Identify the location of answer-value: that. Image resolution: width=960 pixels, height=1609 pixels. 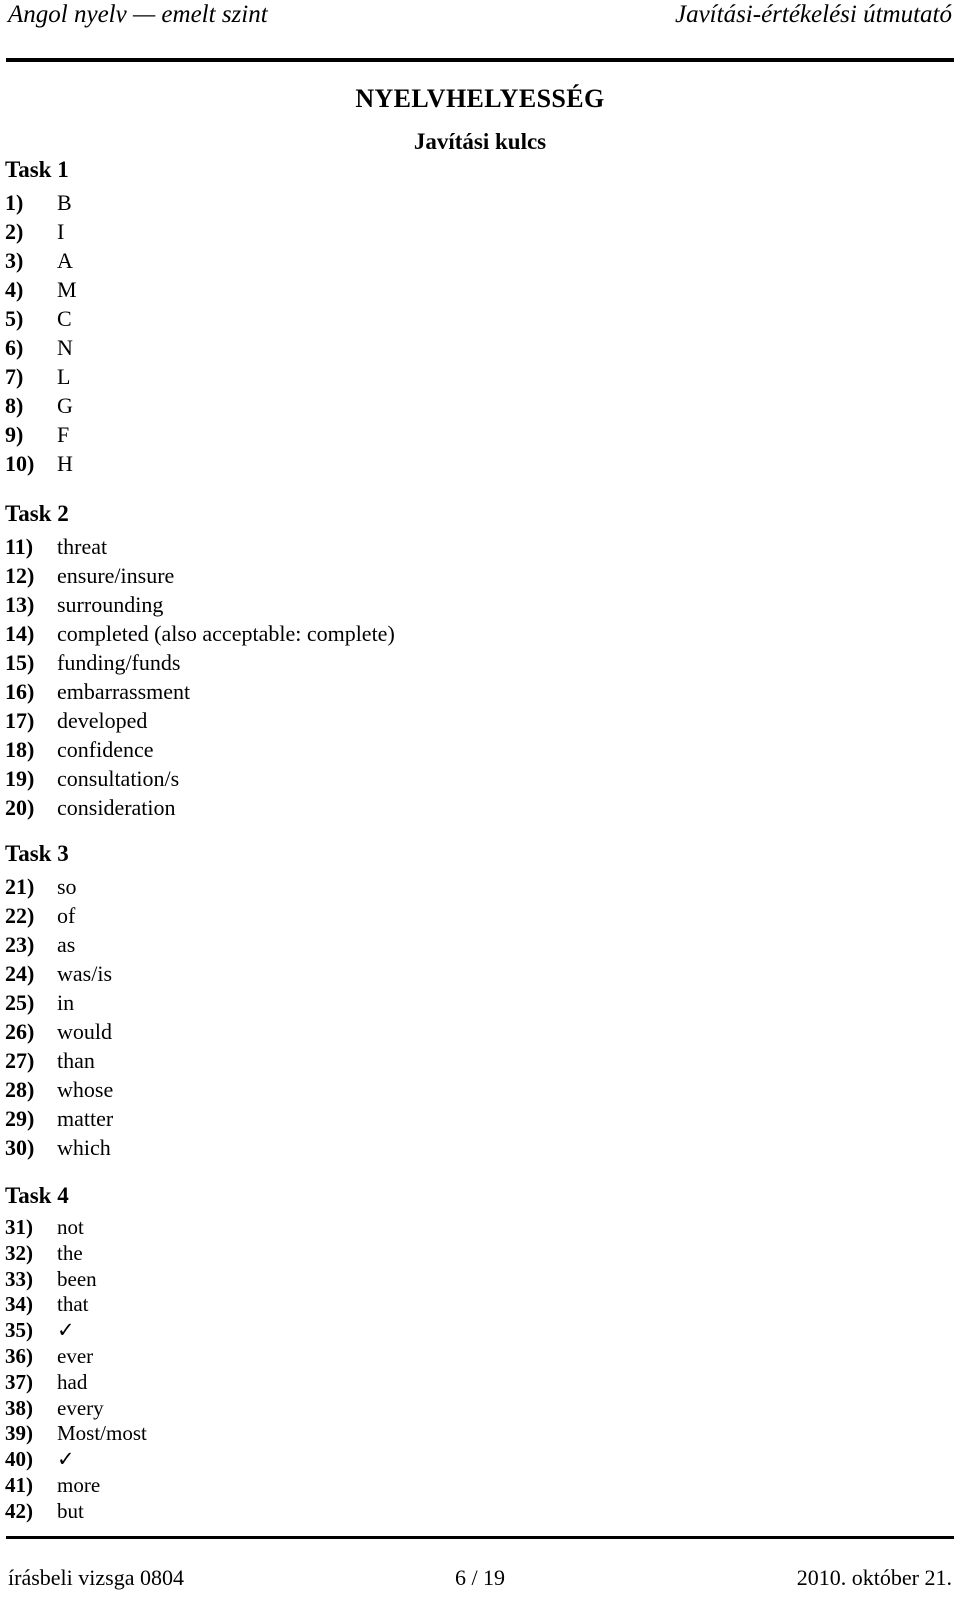
(73, 1304).